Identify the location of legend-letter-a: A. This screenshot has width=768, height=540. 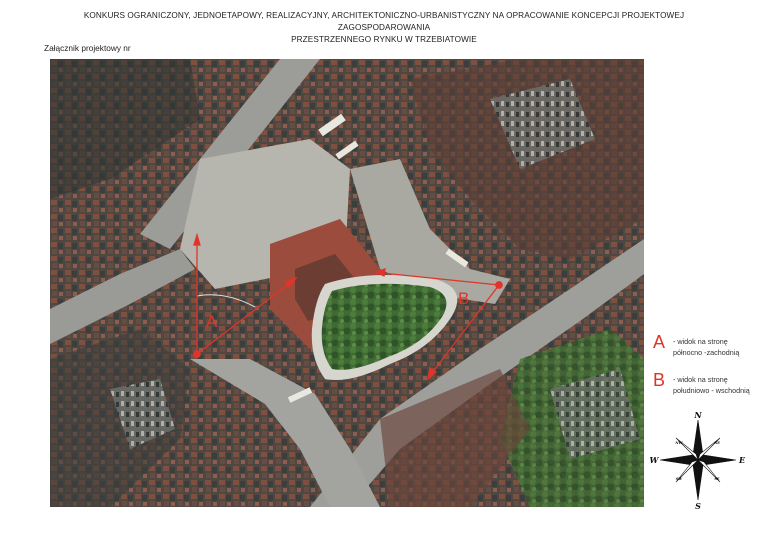
(659, 342).